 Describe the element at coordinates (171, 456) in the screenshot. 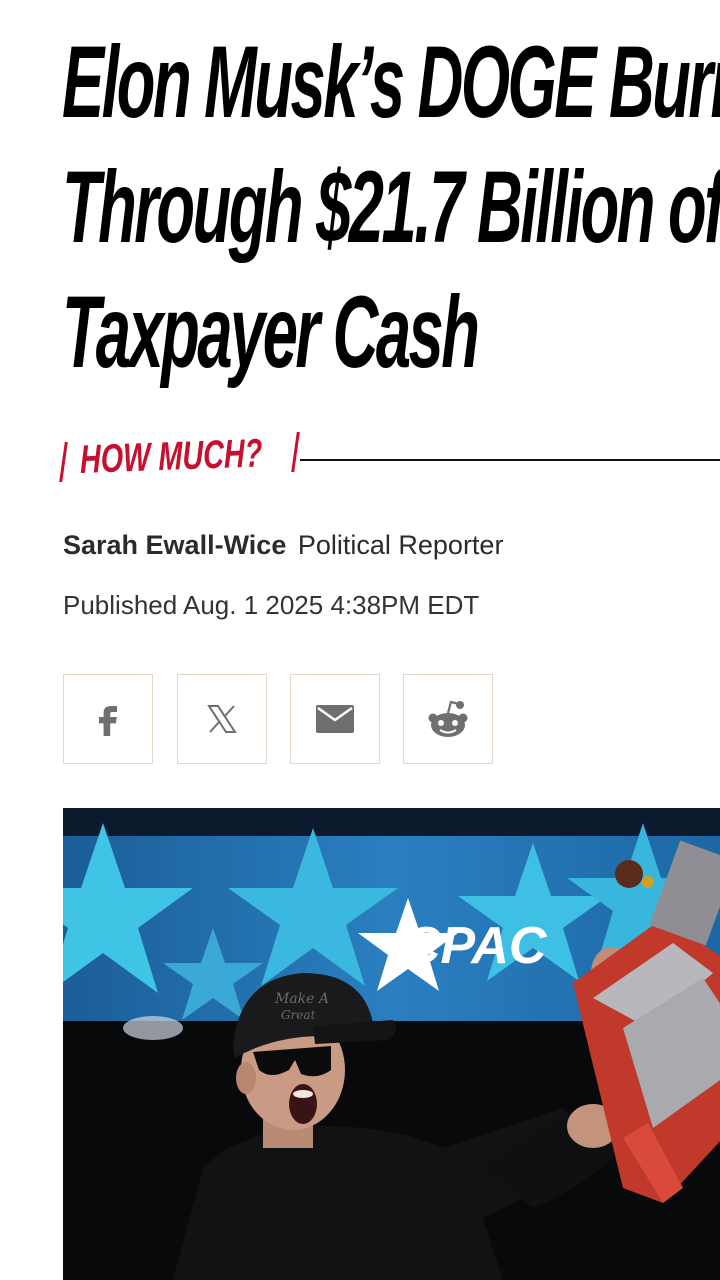

I see `kicker-label: HOW MUCH?` at that location.